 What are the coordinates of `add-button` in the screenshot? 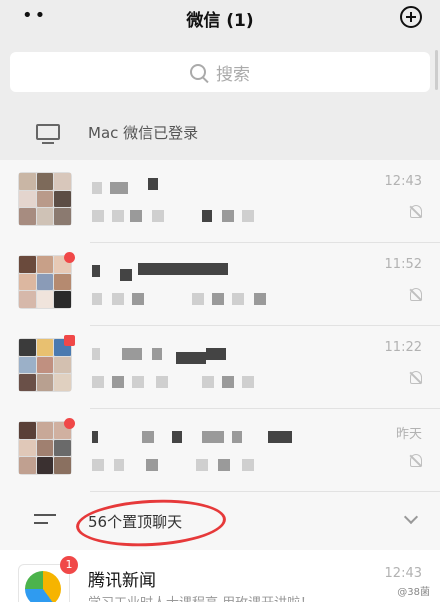 It's located at (411, 17).